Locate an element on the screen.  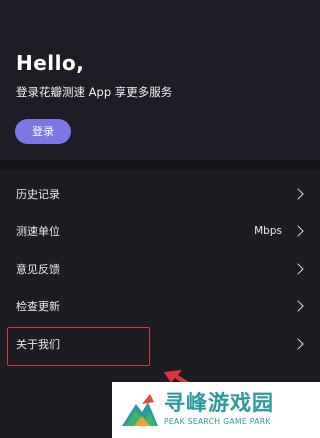
about-highlight-box is located at coordinates (78, 346).